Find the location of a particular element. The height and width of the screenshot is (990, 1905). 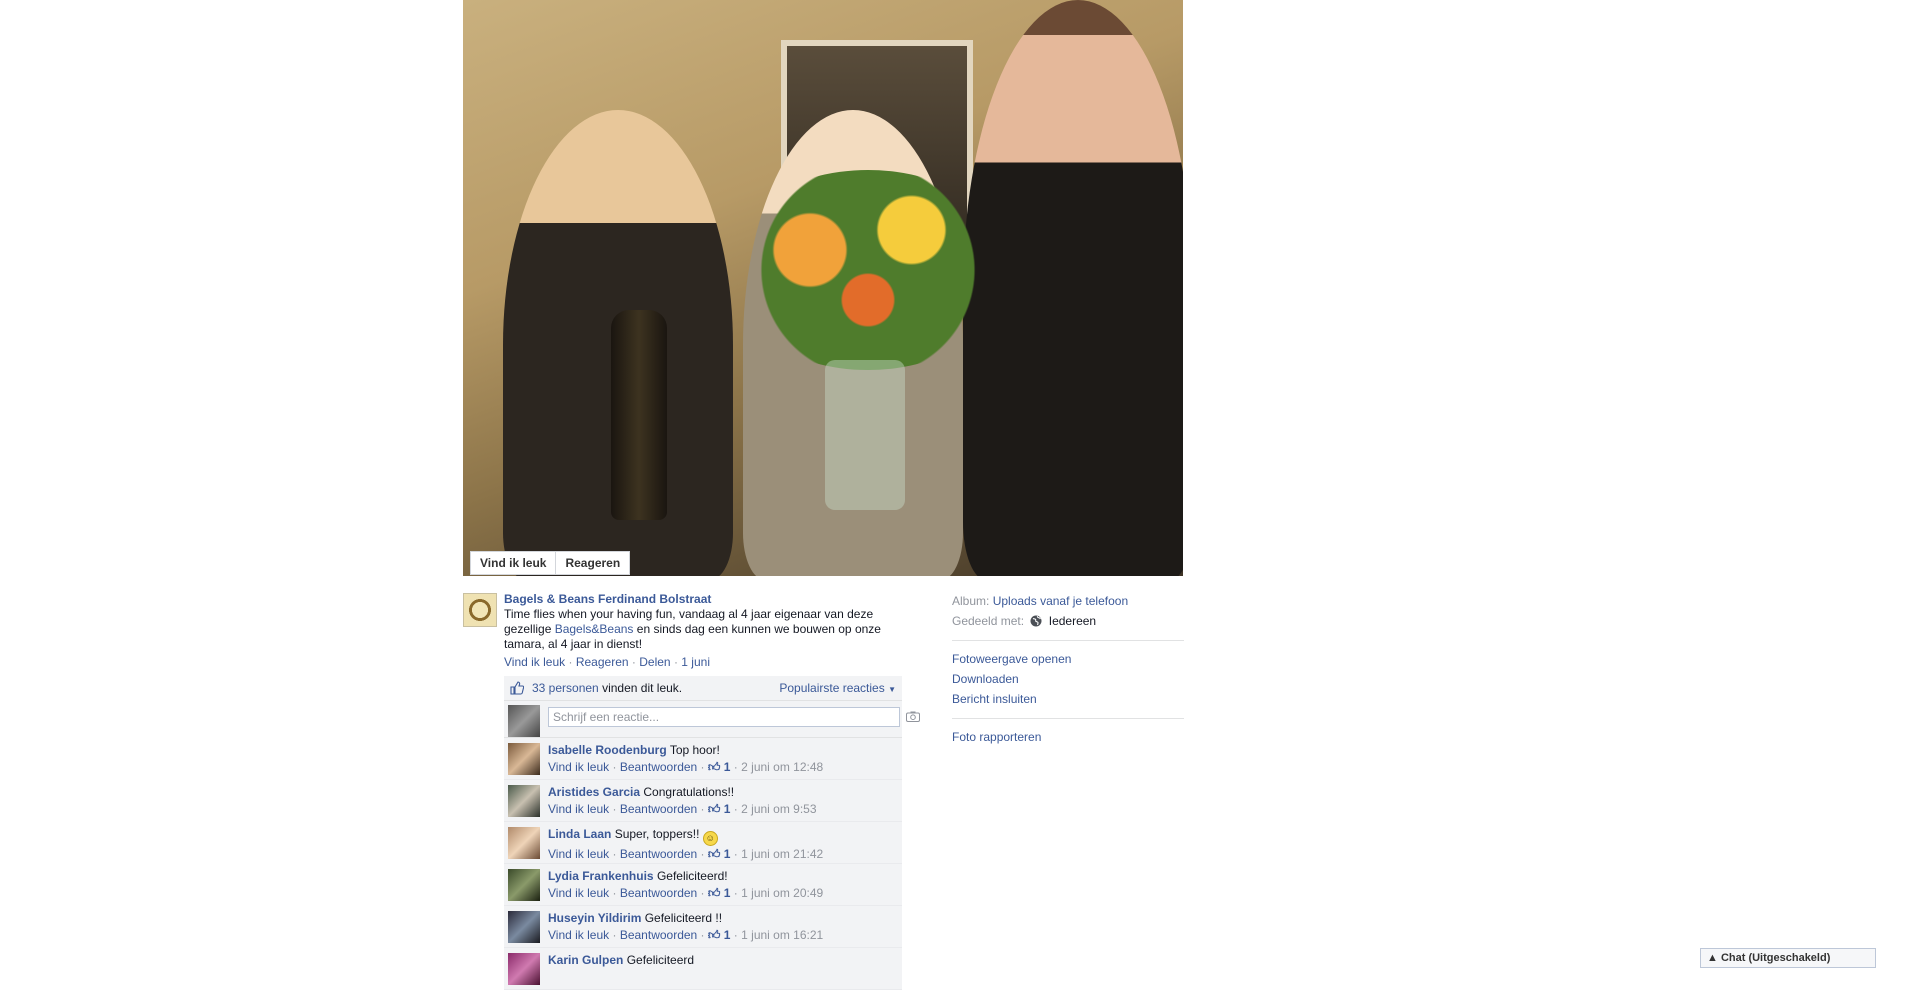

photo-like-button: Vind ik leuk is located at coordinates (513, 563).